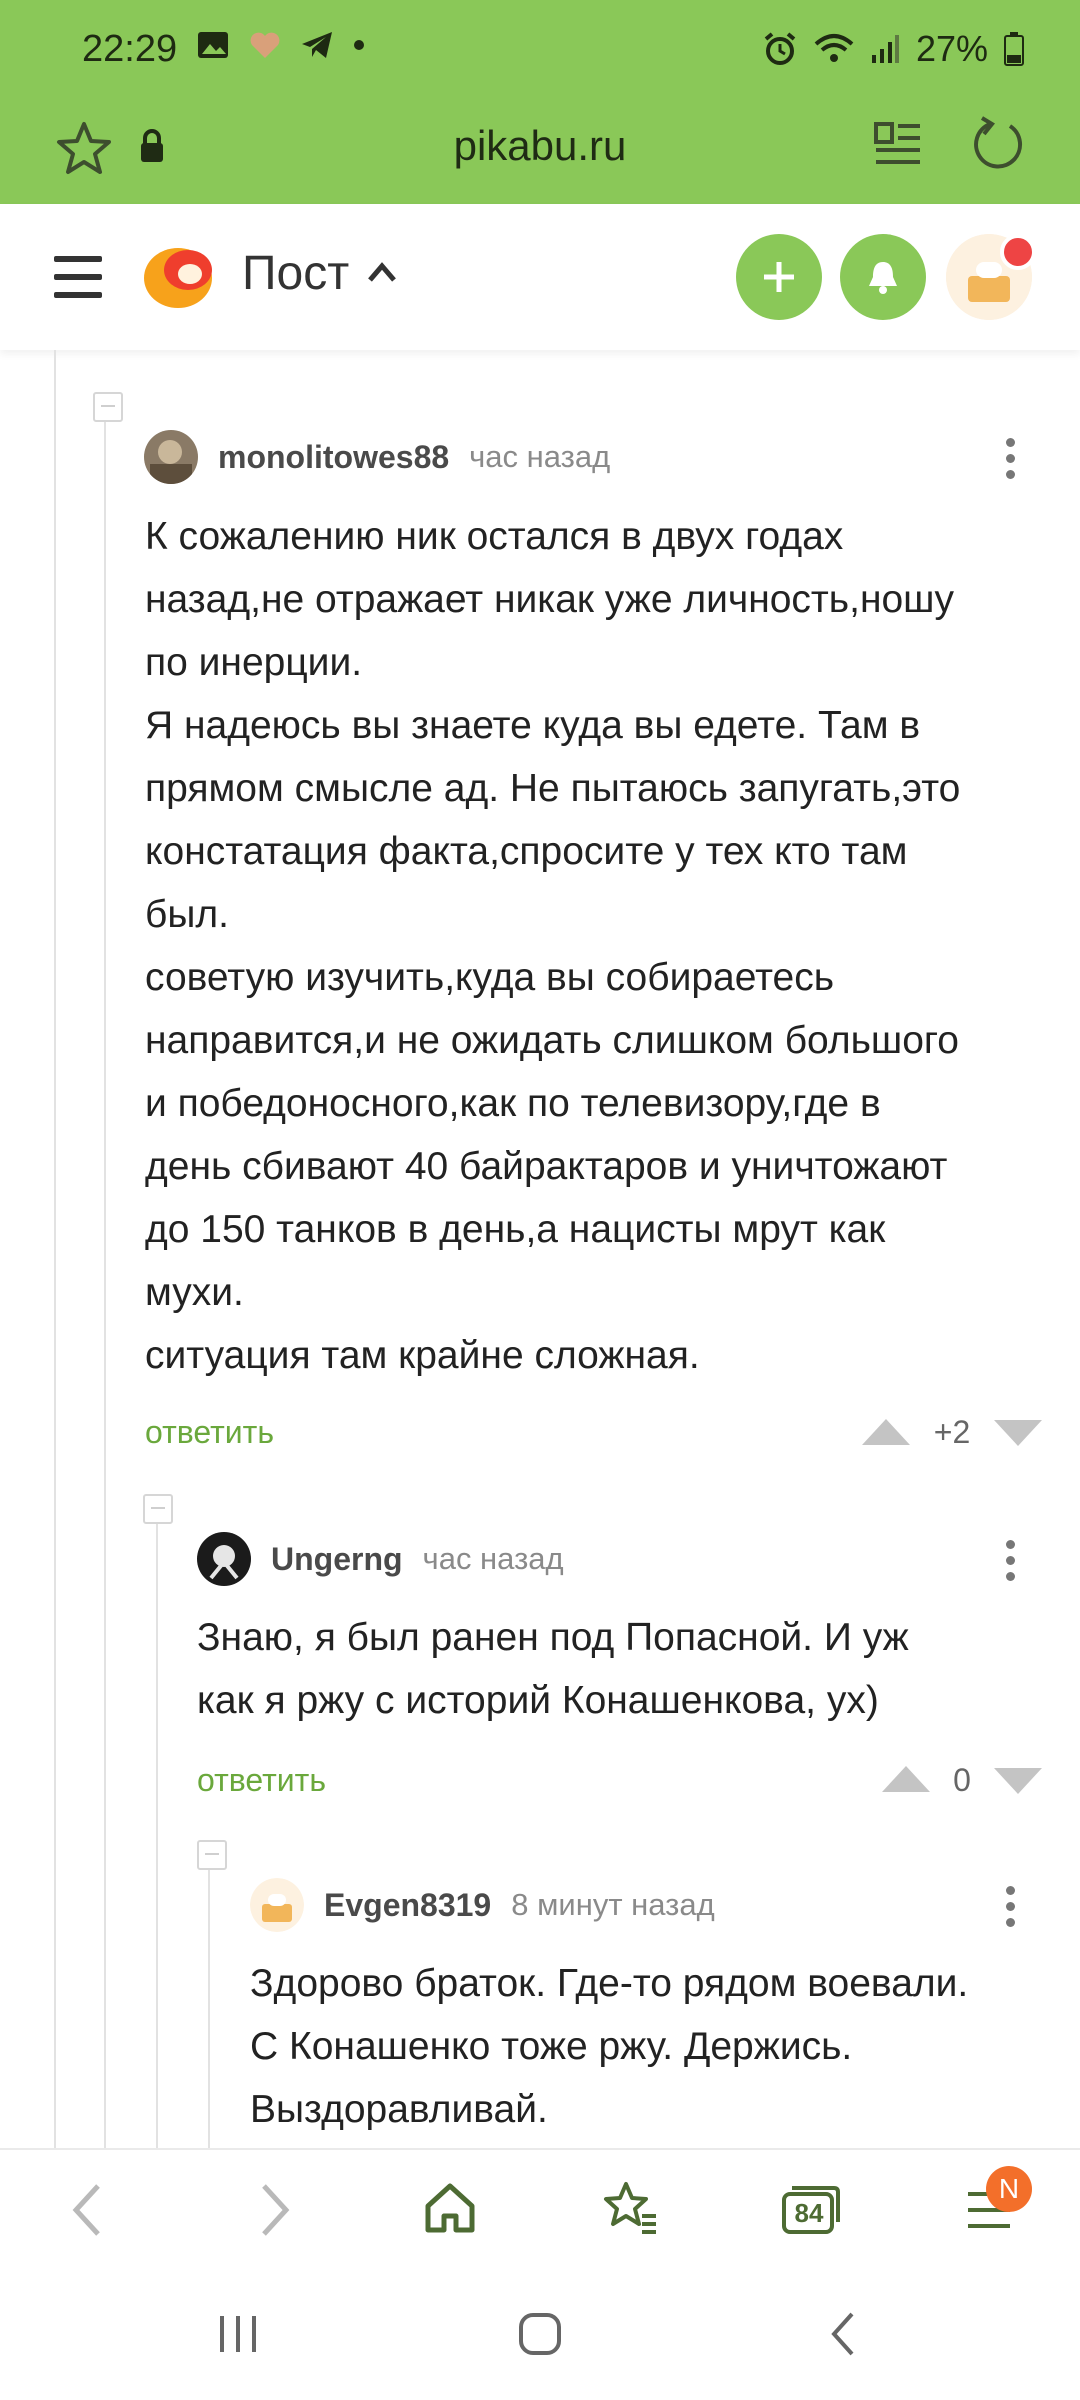  I want to click on wifi-icon, so click(834, 48).